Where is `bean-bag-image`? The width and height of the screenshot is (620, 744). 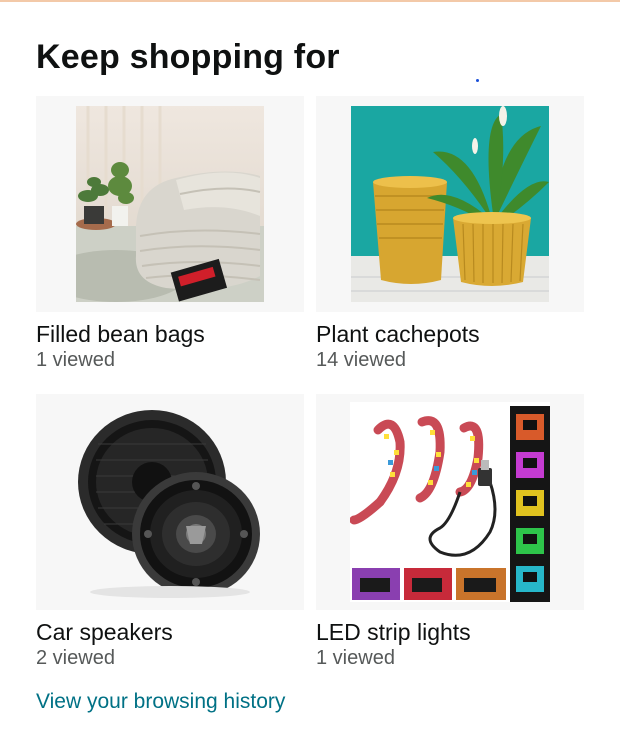 bean-bag-image is located at coordinates (170, 204).